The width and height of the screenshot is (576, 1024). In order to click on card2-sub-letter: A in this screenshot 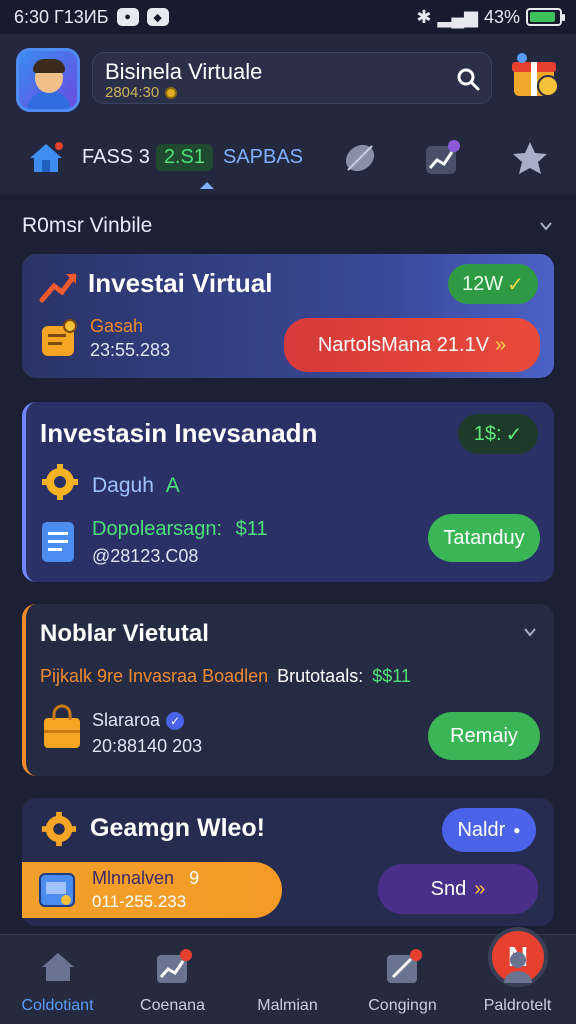, I will do `click(172, 485)`.